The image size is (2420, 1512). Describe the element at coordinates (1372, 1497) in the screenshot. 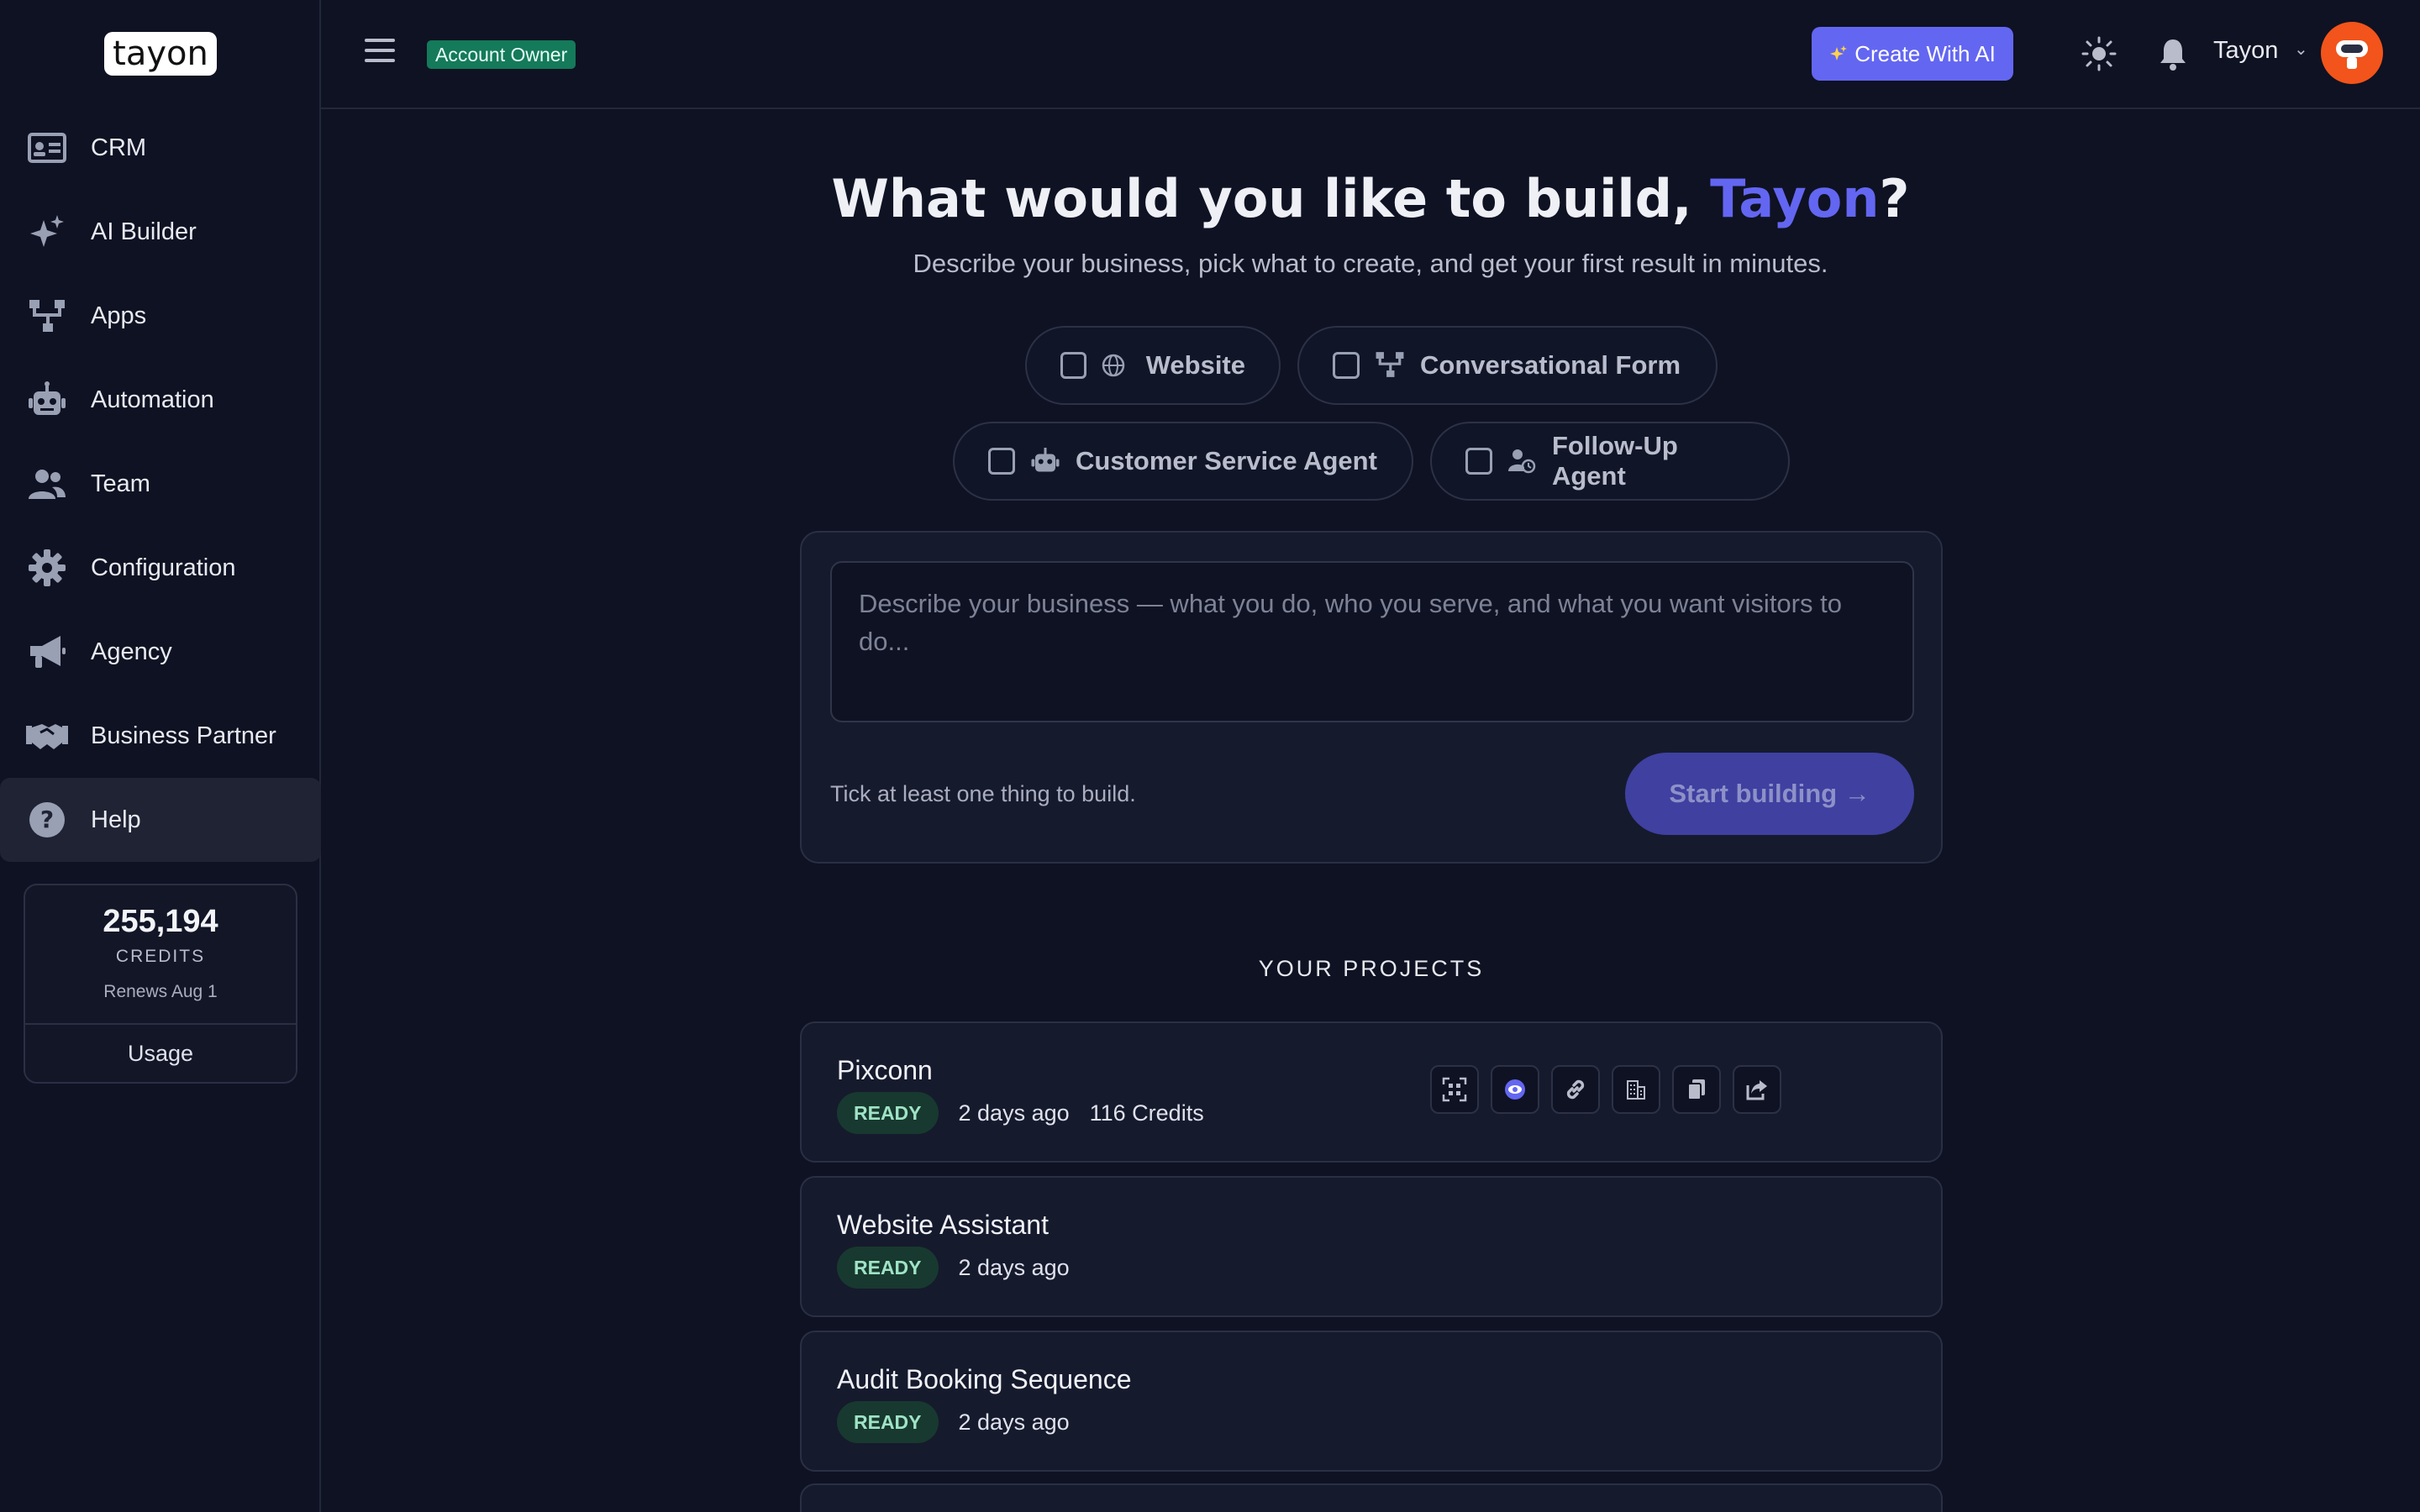

I see `project-card` at that location.